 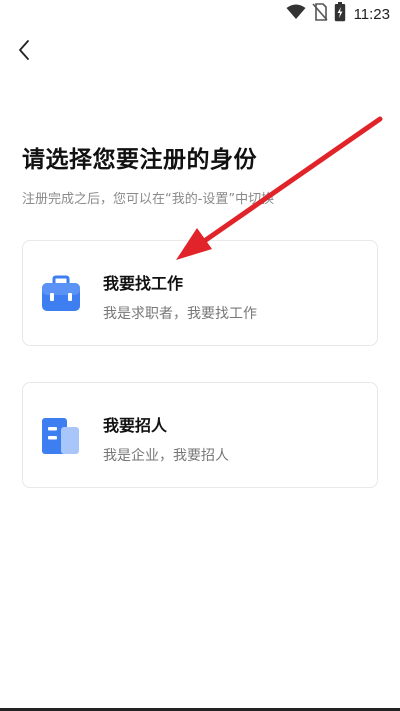 What do you see at coordinates (200, 14) in the screenshot?
I see `status-bar: 11:23` at bounding box center [200, 14].